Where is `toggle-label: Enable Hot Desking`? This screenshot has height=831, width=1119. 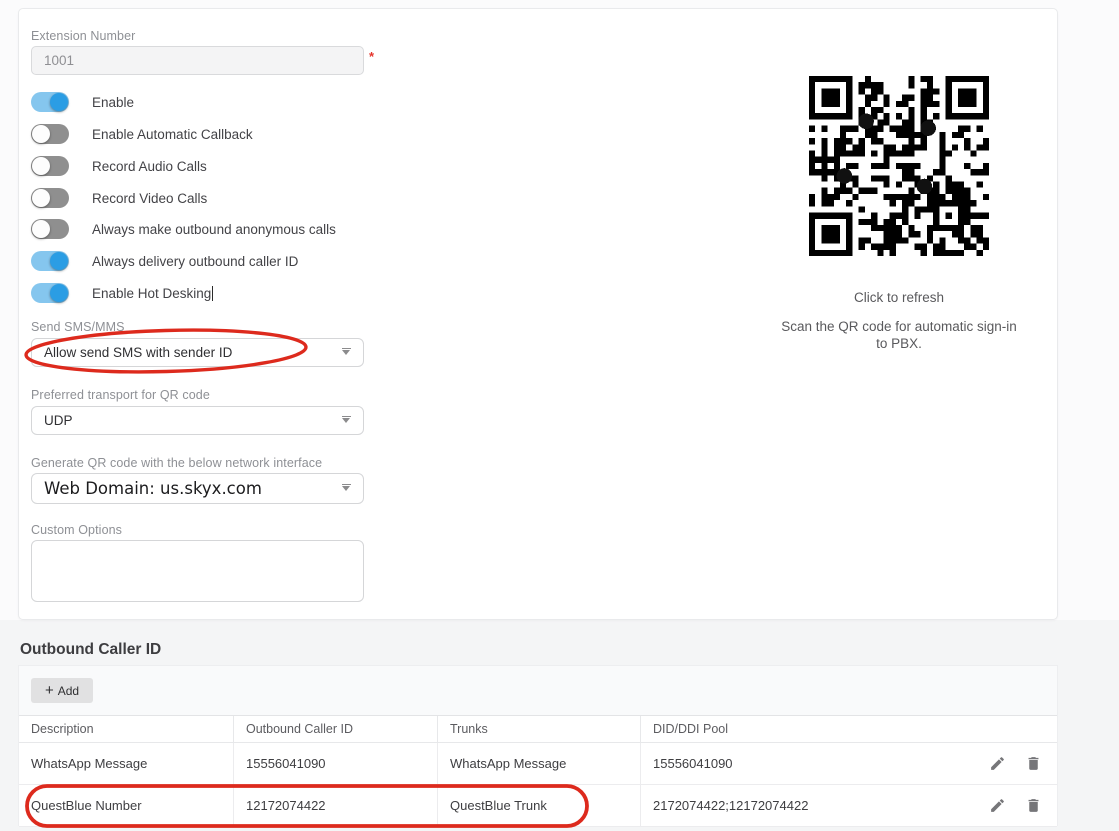
toggle-label: Enable Hot Desking is located at coordinates (153, 293).